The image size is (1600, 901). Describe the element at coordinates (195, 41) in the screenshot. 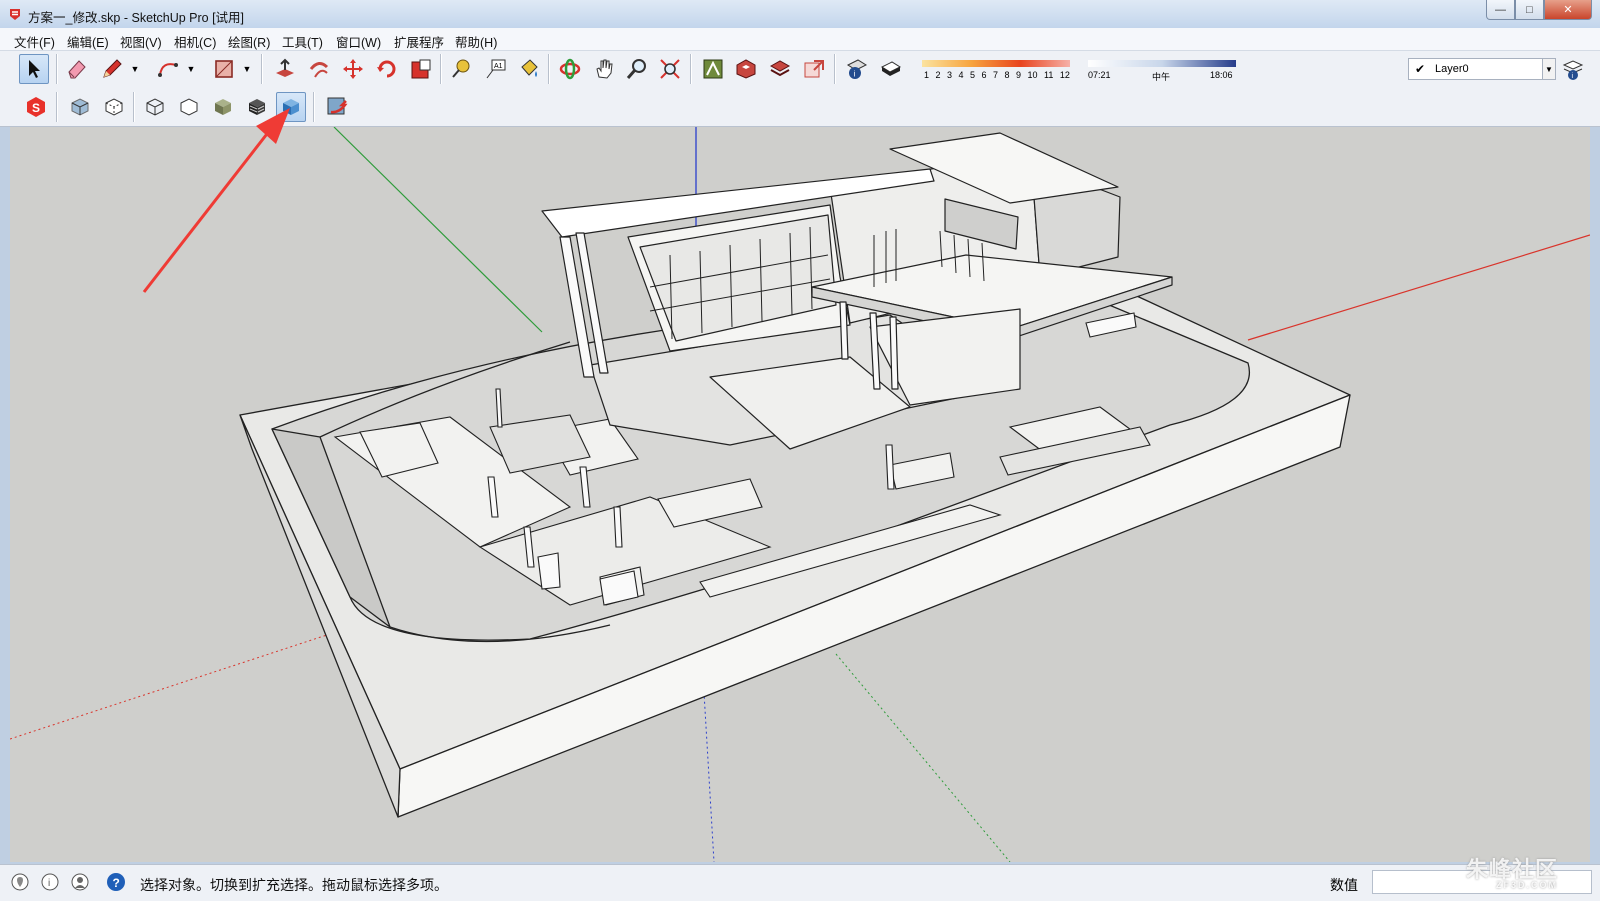

I see `menu-camera: 相机(C)` at that location.